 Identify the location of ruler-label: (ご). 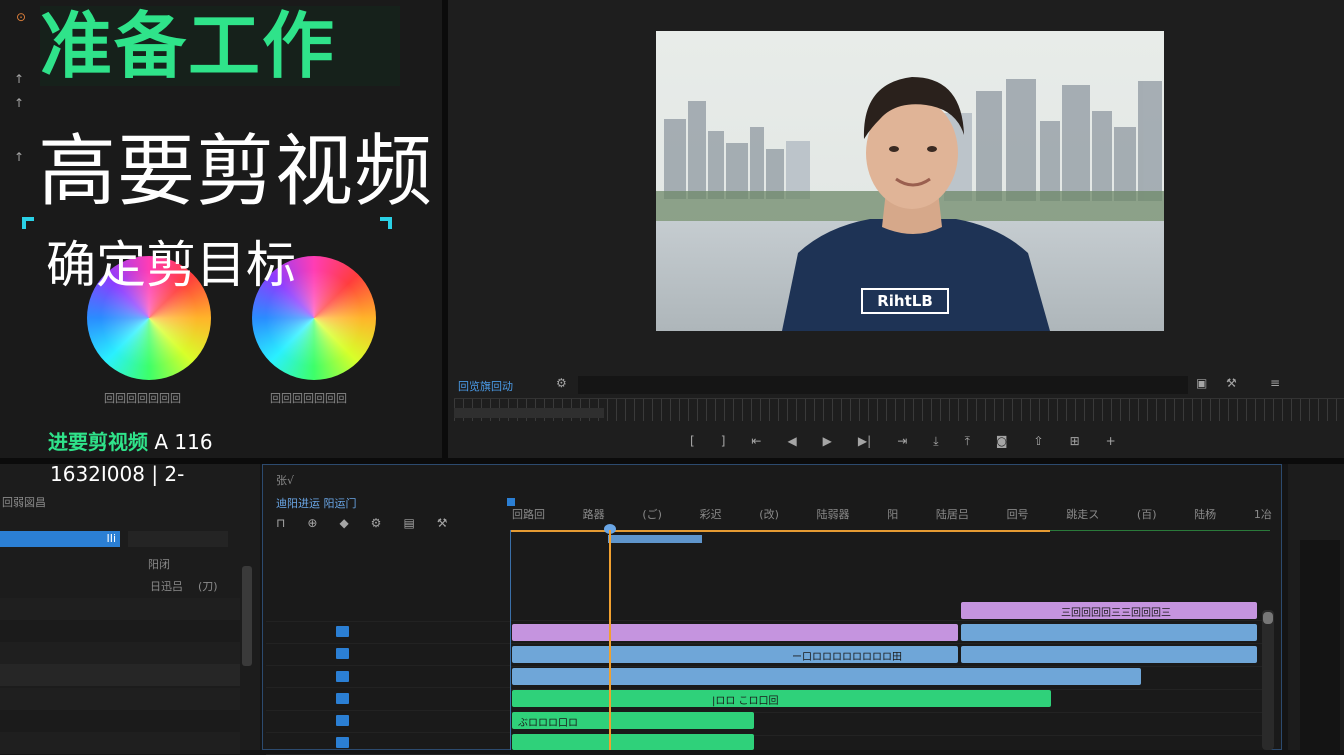
(652, 514).